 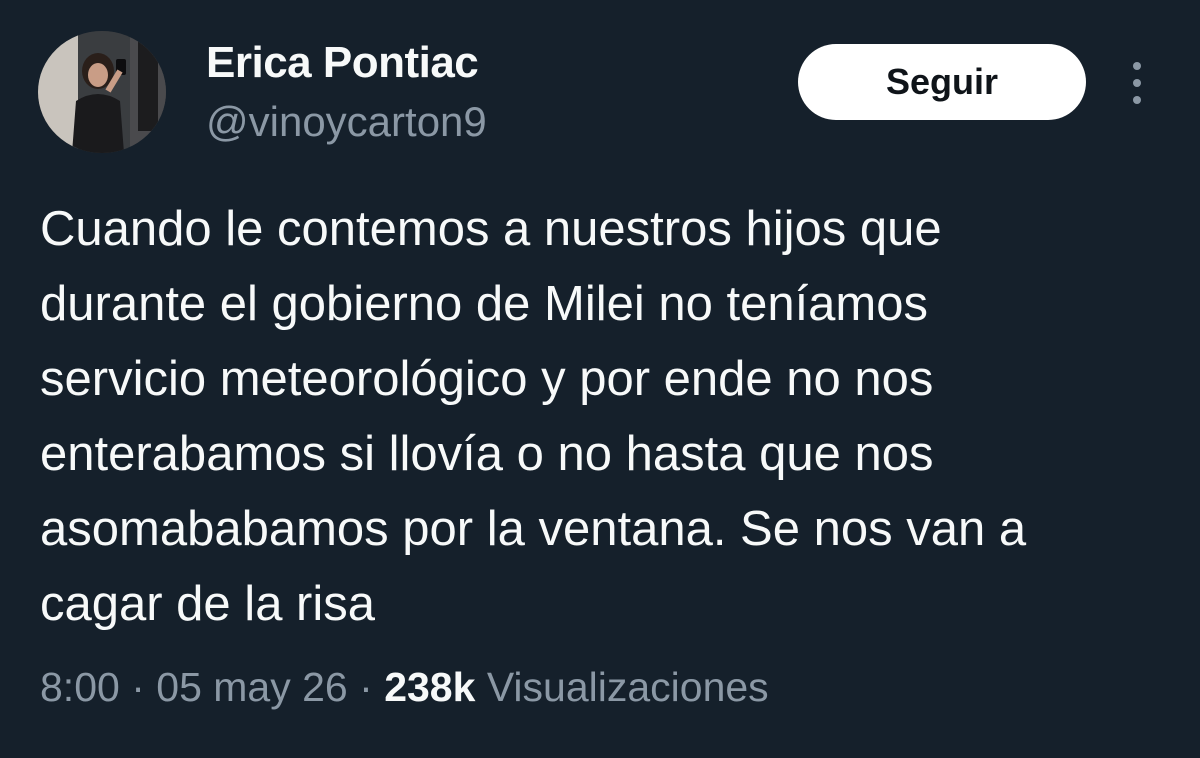 I want to click on follow-button: Seguir, so click(x=942, y=82).